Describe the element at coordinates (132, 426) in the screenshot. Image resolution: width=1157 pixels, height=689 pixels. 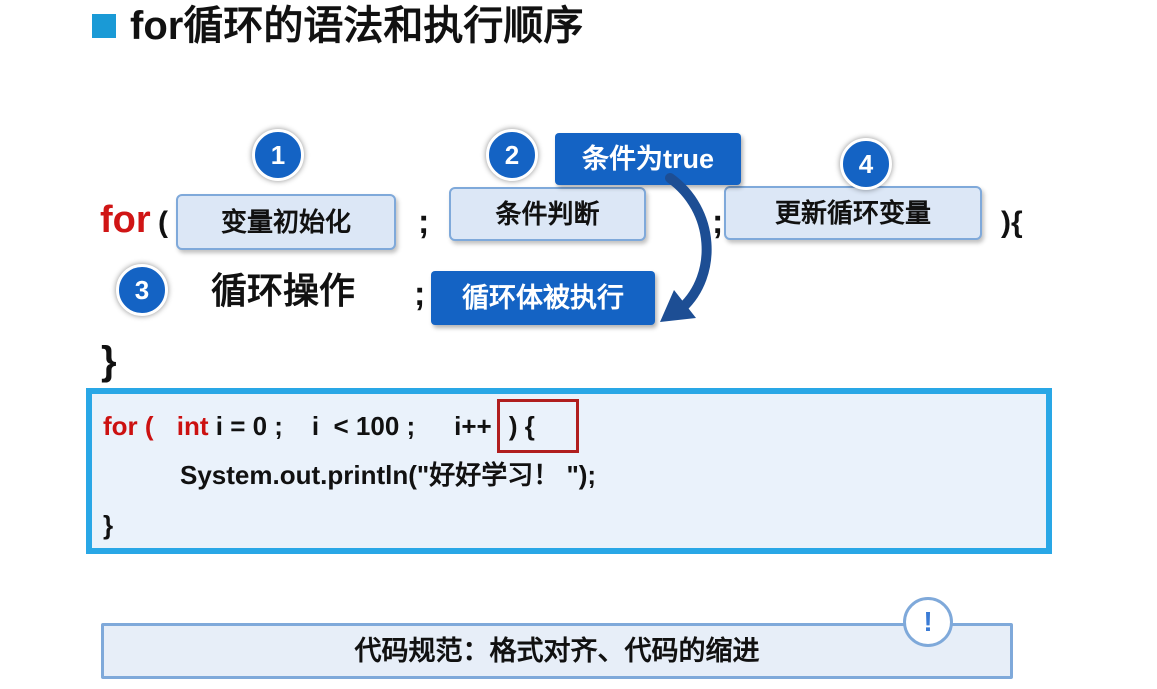
I see `code-for-keyword: for (` at that location.